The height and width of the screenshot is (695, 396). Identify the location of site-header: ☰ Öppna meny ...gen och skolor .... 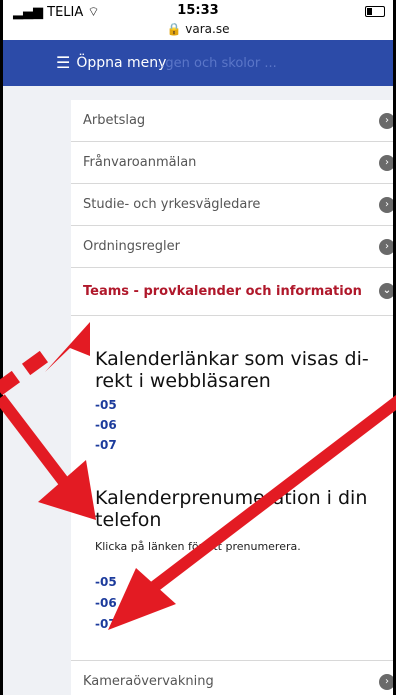
(198, 63).